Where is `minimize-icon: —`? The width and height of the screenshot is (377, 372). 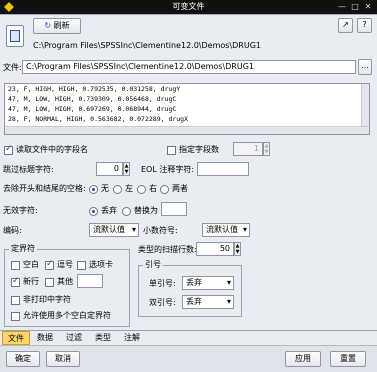
minimize-icon: — is located at coordinates (342, 7).